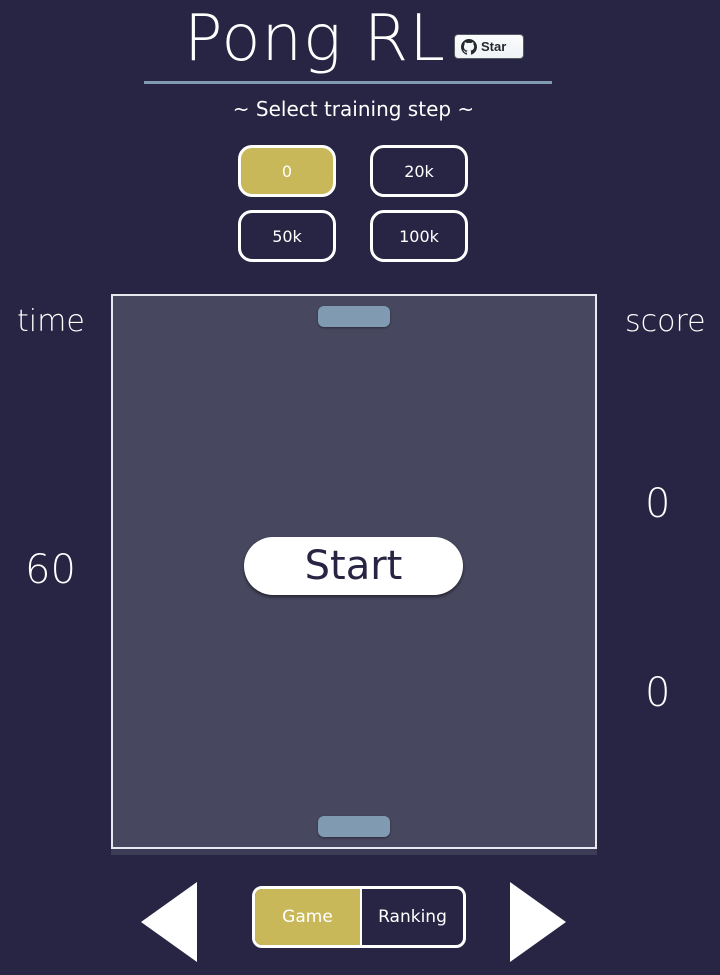  I want to click on triangle-left-icon, so click(169, 922).